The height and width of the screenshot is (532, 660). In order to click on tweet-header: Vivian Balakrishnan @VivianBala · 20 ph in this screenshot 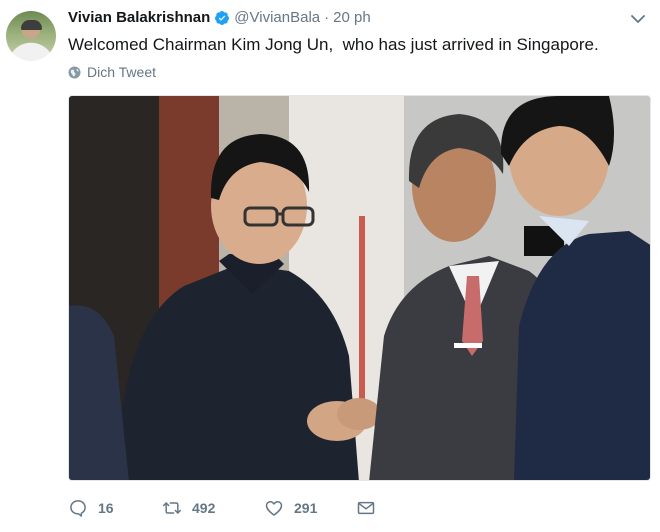, I will do `click(219, 17)`.